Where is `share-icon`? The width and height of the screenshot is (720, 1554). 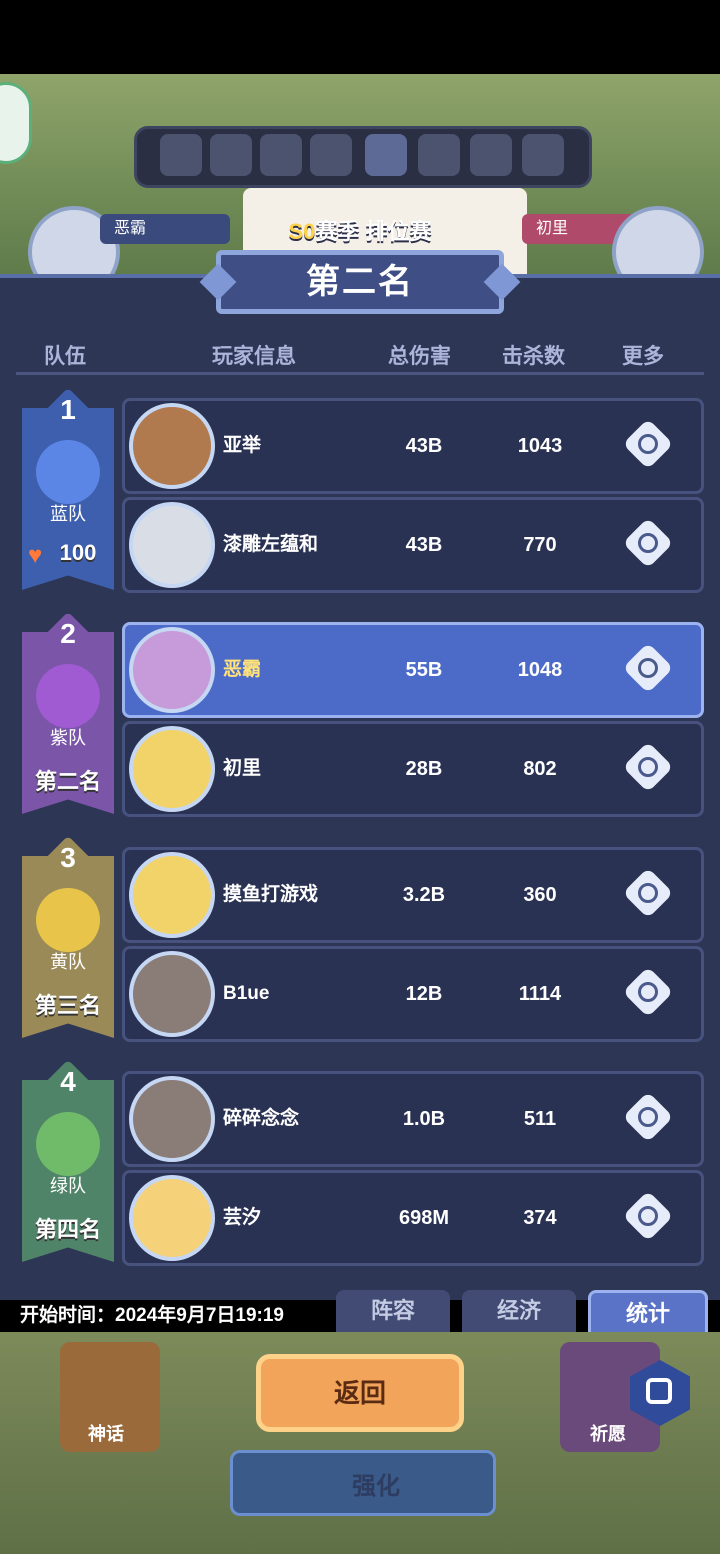
share-icon is located at coordinates (659, 1391).